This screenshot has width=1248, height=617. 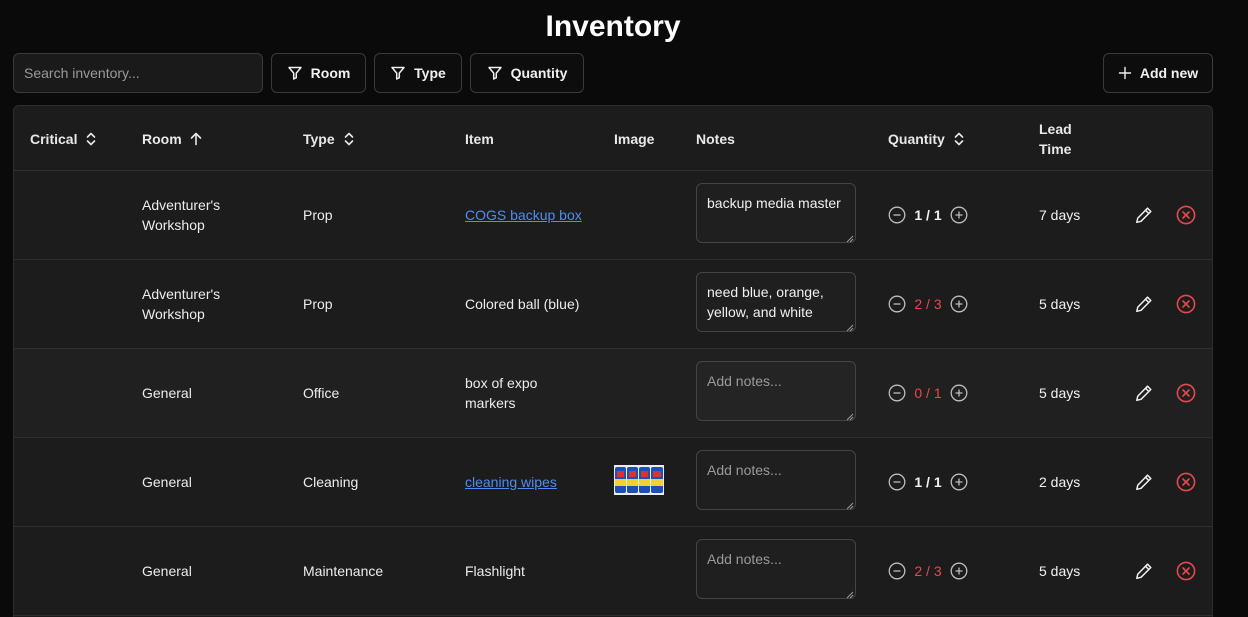 What do you see at coordinates (430, 73) in the screenshot?
I see `filter-type-label: Type` at bounding box center [430, 73].